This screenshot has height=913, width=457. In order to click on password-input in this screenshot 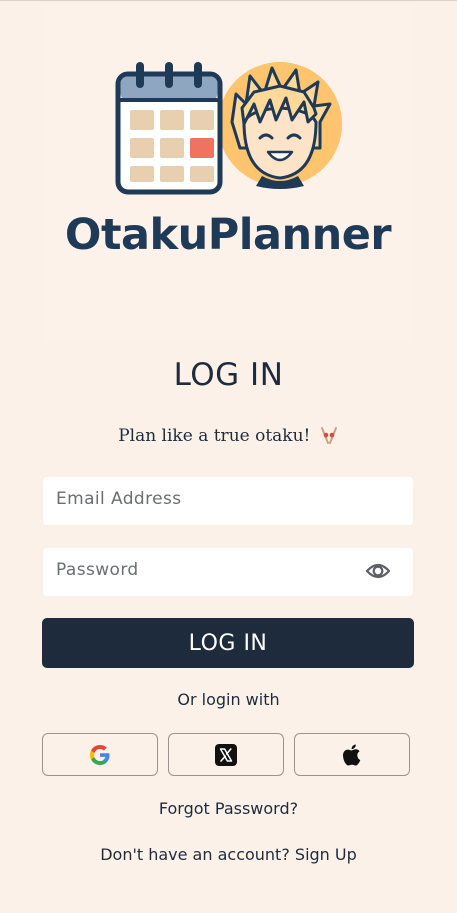, I will do `click(228, 570)`.